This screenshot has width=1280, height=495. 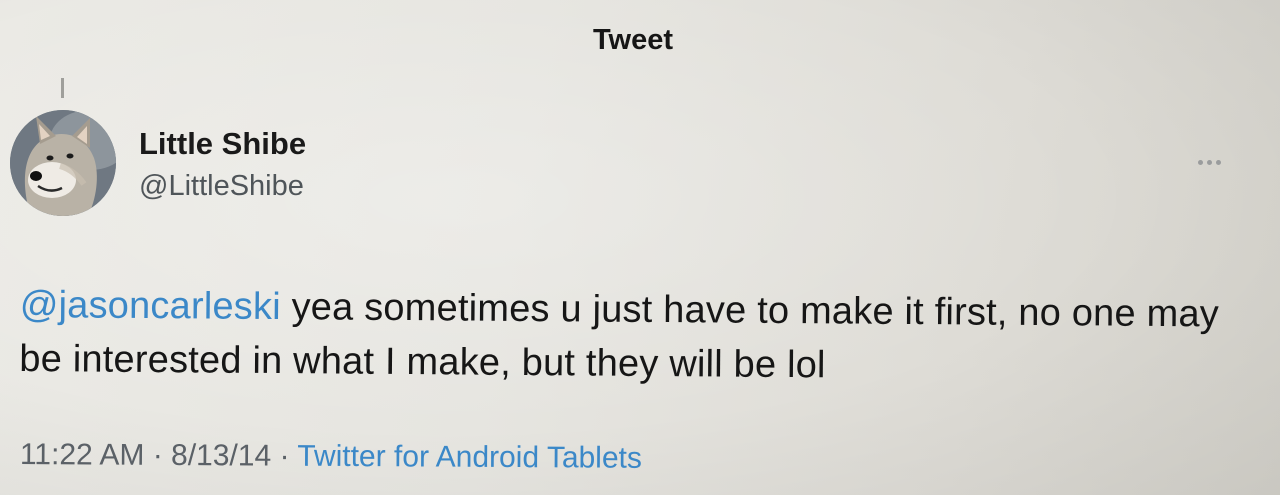 I want to click on tweet-time: 11:22 AM, so click(x=82, y=455).